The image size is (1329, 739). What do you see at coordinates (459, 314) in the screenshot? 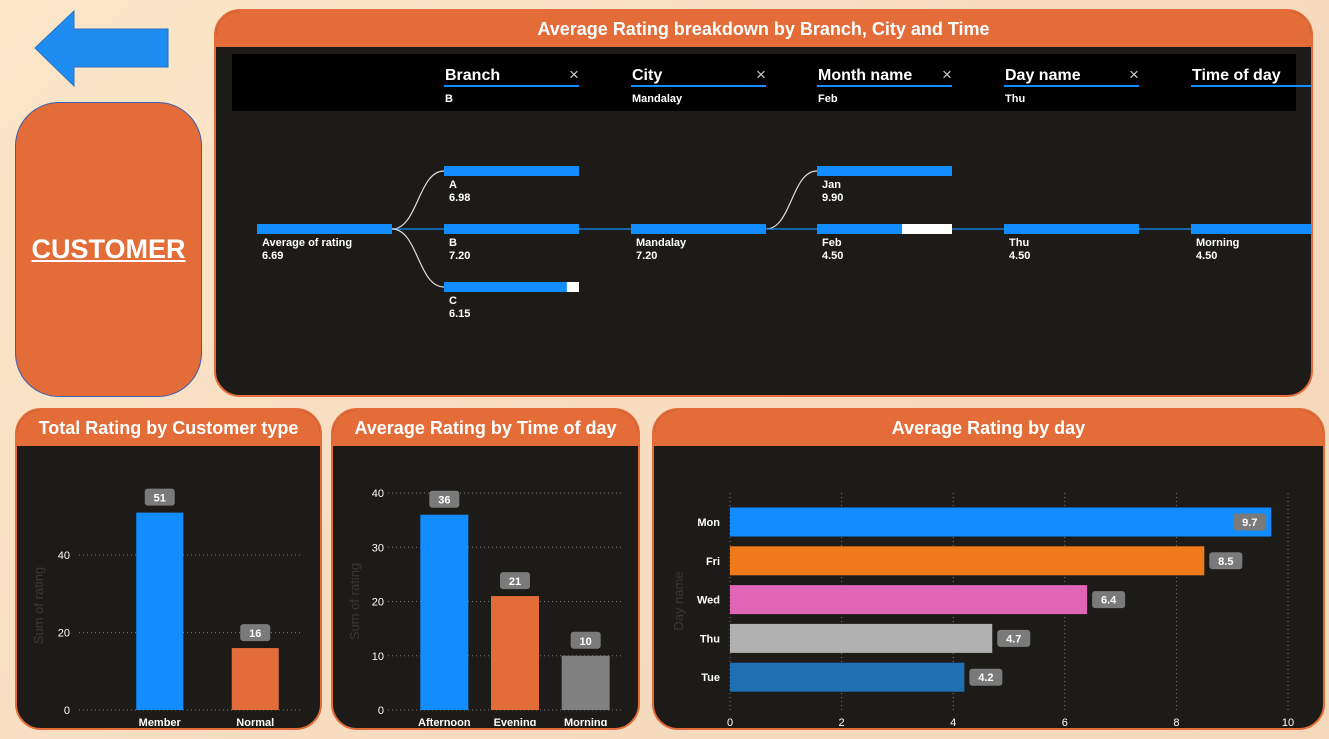
I see `tree-node-value: 6.15` at bounding box center [459, 314].